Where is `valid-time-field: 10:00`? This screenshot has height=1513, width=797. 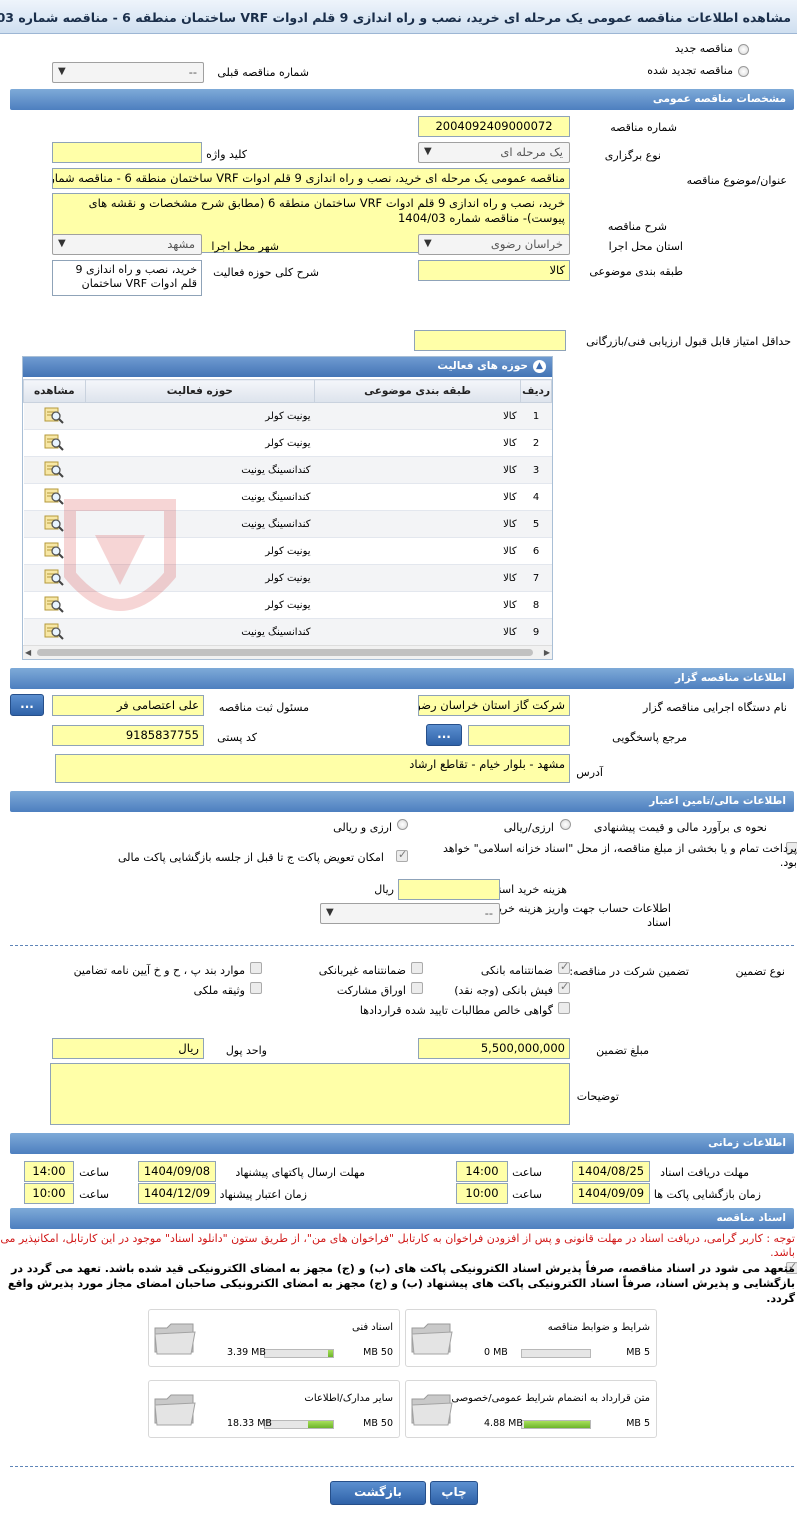 valid-time-field: 10:00 is located at coordinates (49, 1193).